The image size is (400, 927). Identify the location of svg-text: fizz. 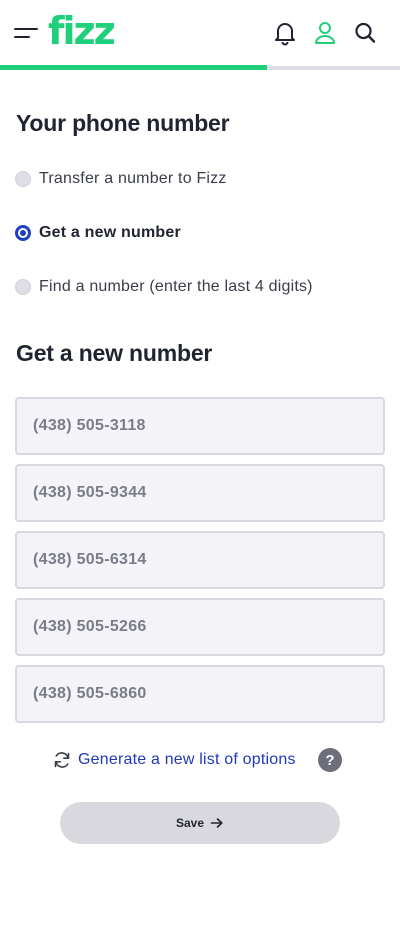
(81, 30).